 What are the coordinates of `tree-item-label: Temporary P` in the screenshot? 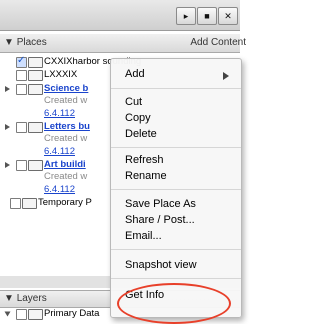 It's located at (65, 202).